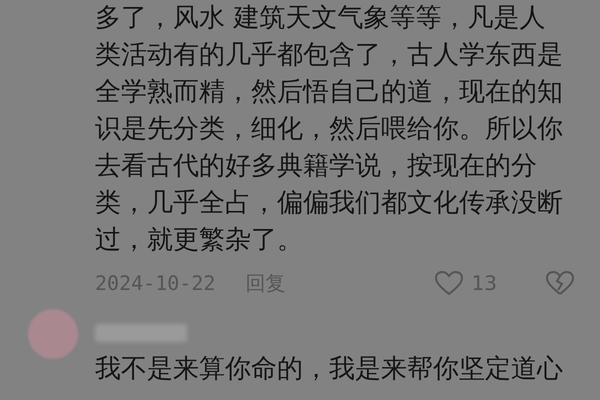  What do you see at coordinates (560, 283) in the screenshot?
I see `broken-heart-icon` at bounding box center [560, 283].